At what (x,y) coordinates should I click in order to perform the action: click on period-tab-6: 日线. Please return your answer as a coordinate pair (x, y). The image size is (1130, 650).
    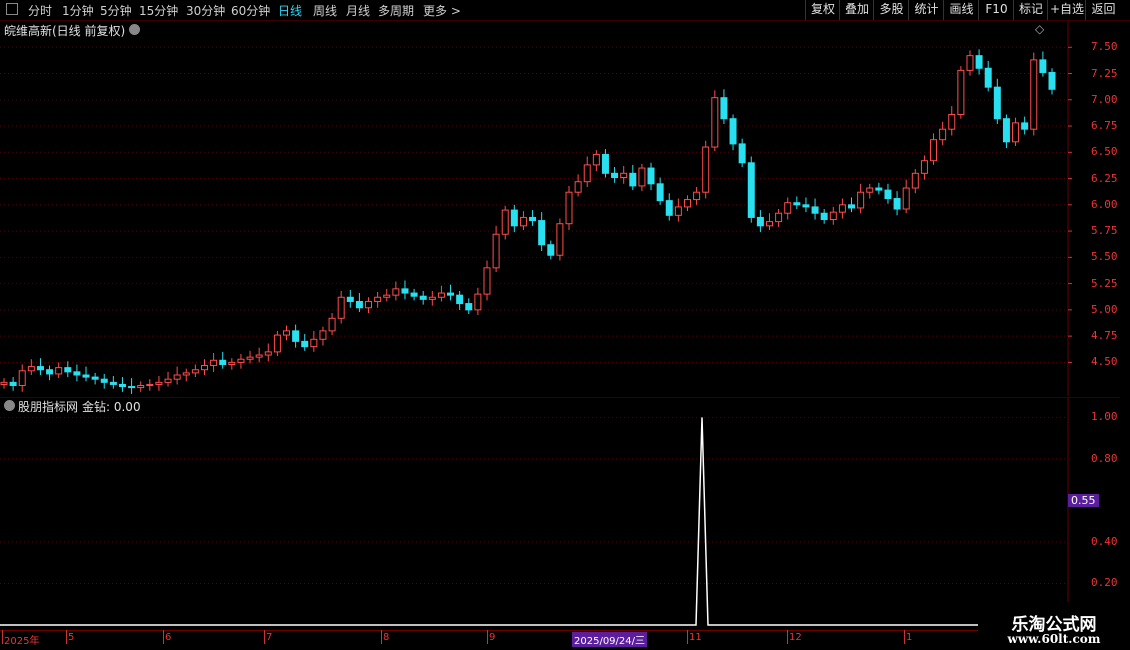
    Looking at the image, I should click on (290, 10).